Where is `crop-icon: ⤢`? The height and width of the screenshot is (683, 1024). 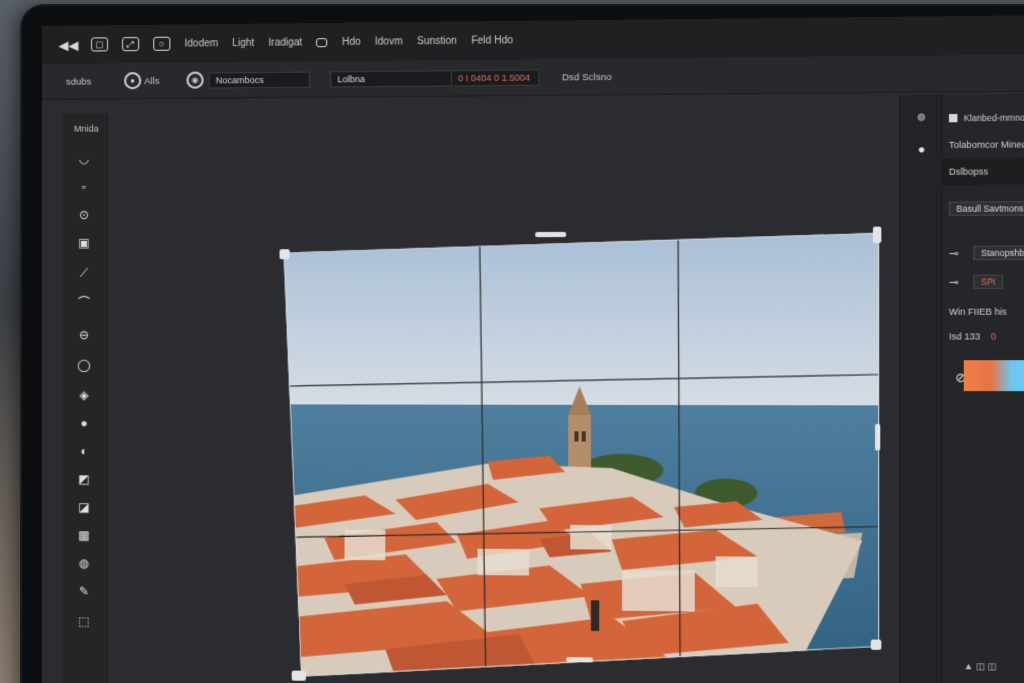 crop-icon: ⤢ is located at coordinates (131, 44).